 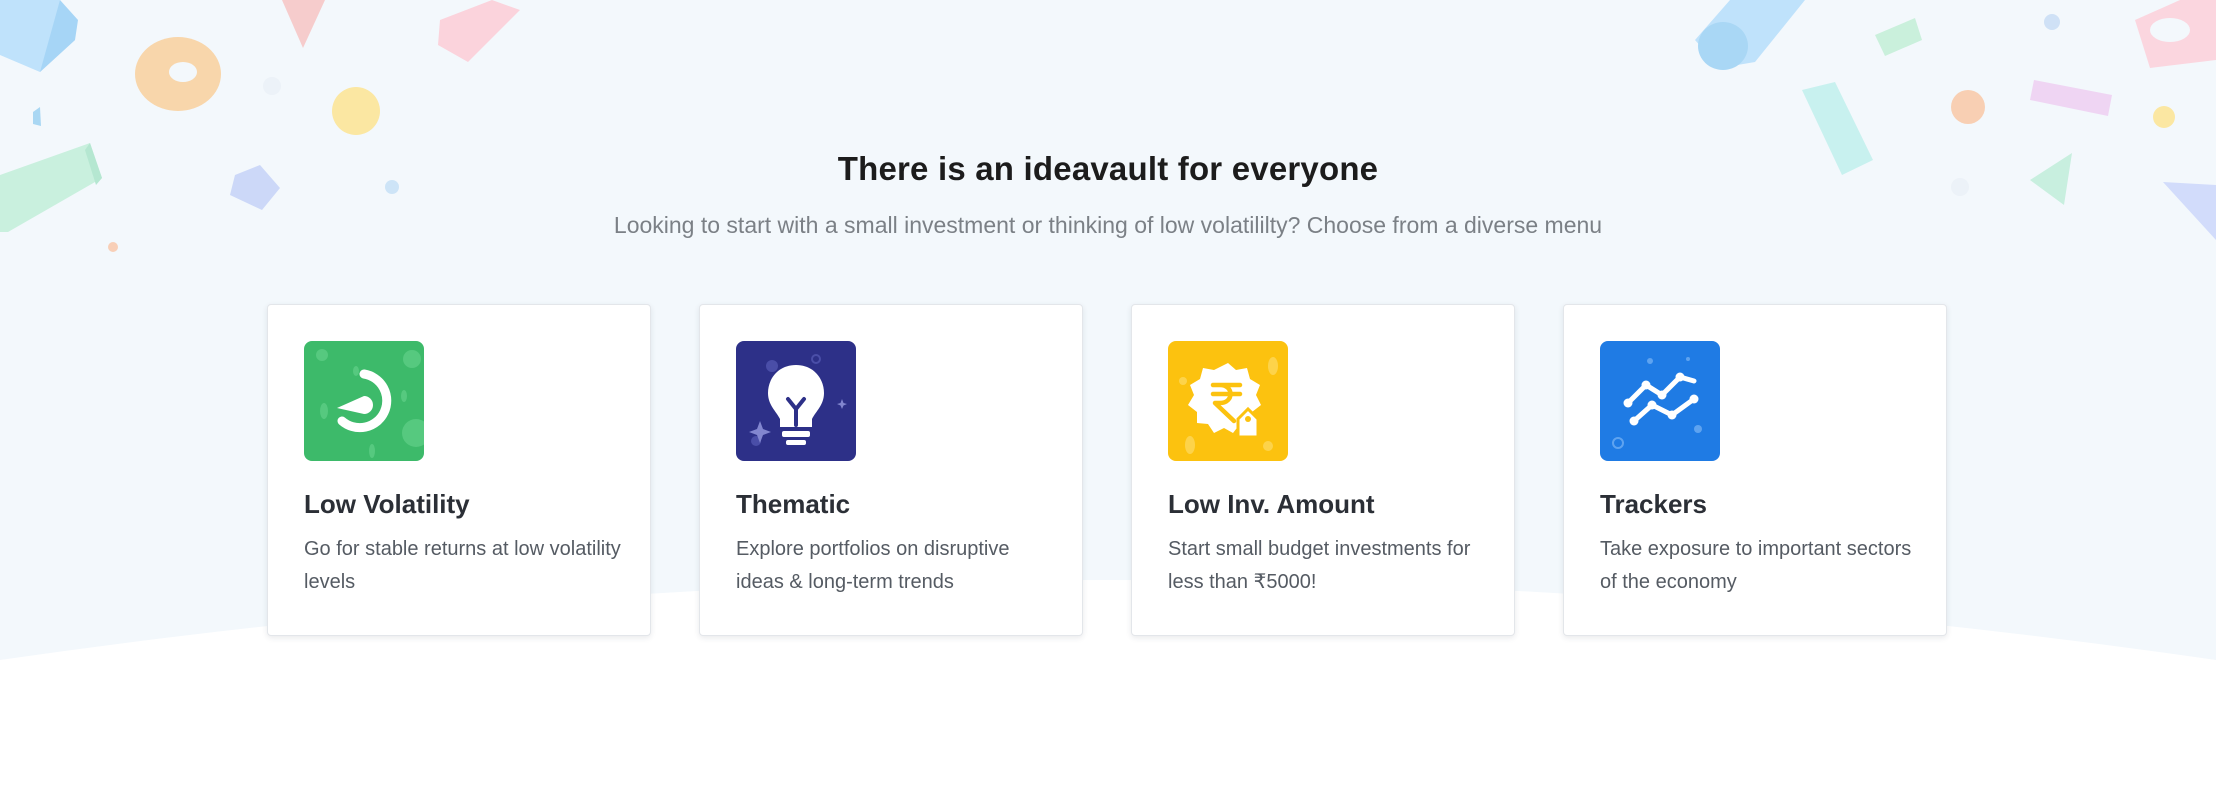 I want to click on speedometer-icon, so click(x=364, y=401).